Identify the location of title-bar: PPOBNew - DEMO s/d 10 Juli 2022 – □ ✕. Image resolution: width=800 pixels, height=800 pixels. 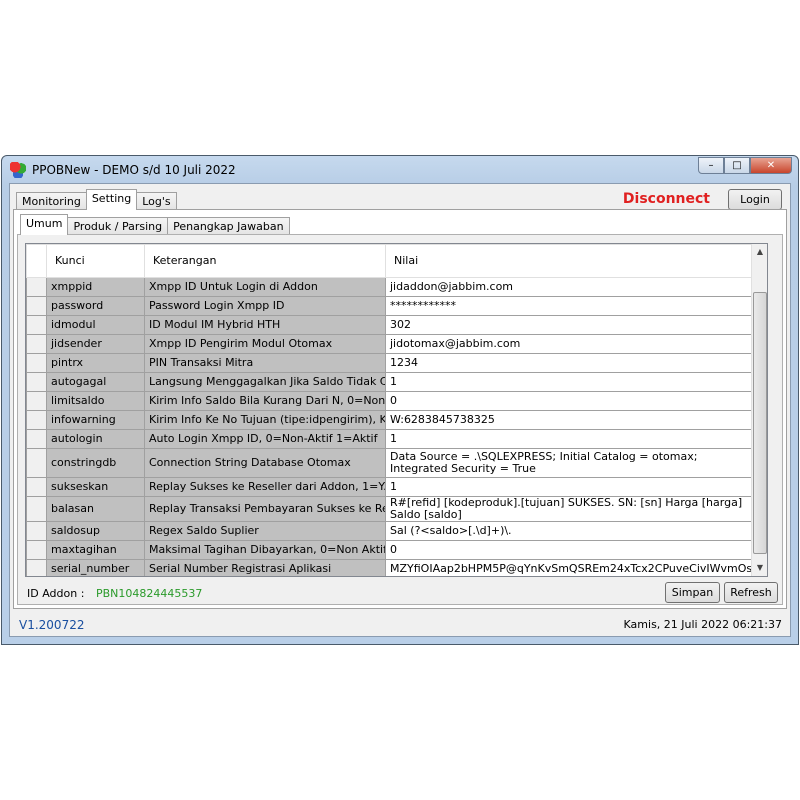
(400, 169).